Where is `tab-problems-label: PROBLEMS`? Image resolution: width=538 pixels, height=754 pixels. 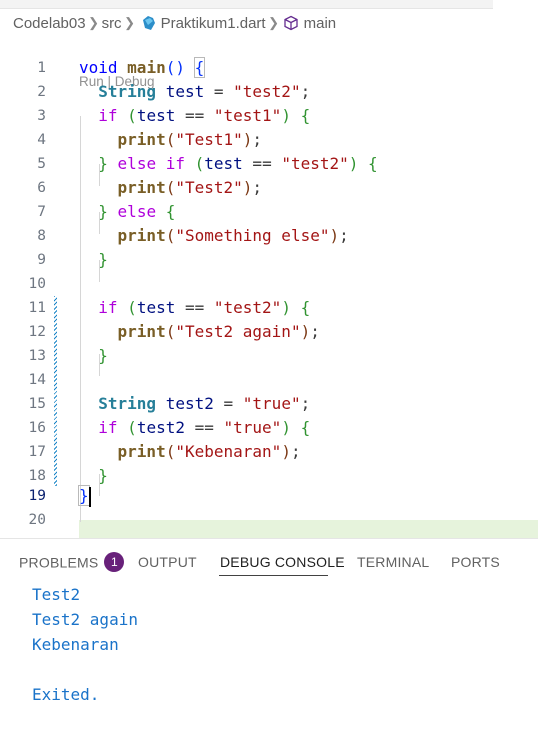
tab-problems-label: PROBLEMS is located at coordinates (59, 562).